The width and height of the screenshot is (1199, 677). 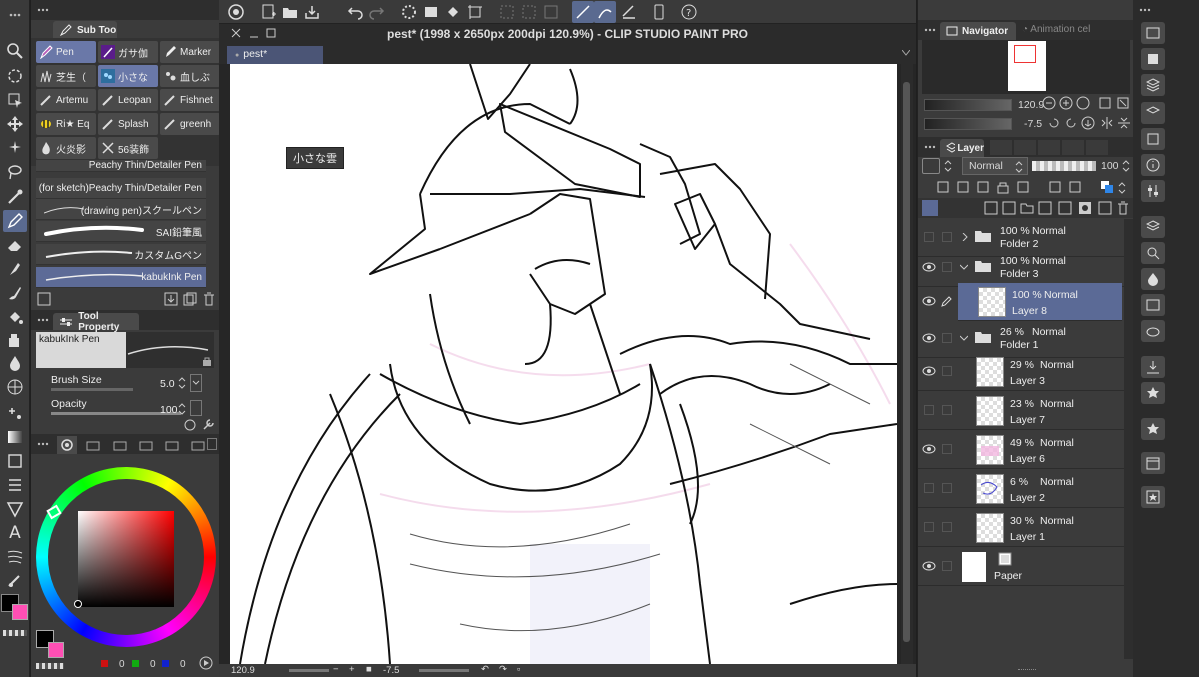 I want to click on new-raster-layer-icon, so click(x=991, y=208).